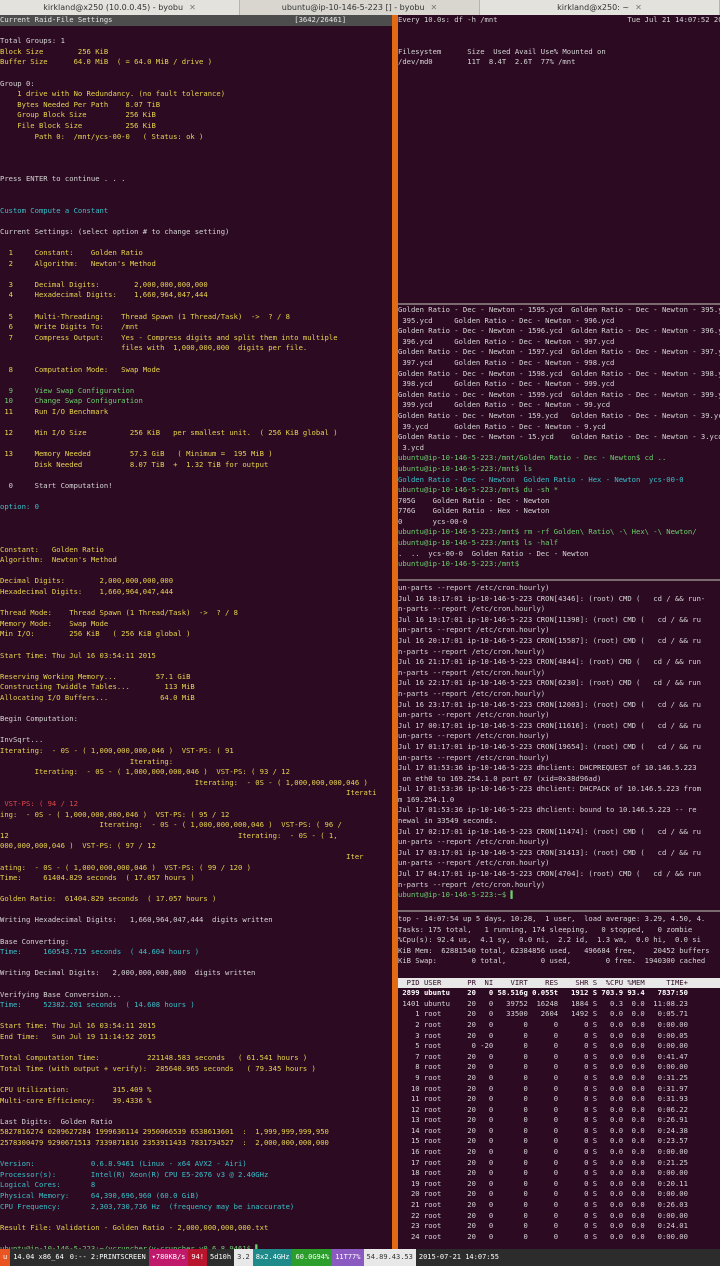 This screenshot has height=1266, width=720. What do you see at coordinates (188, 793) in the screenshot?
I see `terminal-line: Iterati` at bounding box center [188, 793].